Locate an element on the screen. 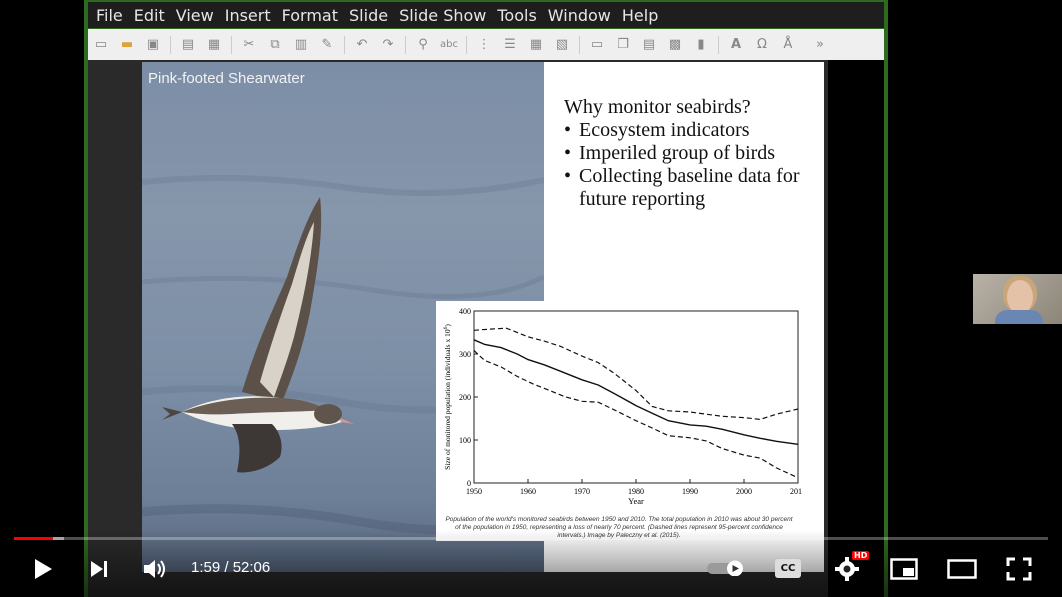  slide-icon: ▭ is located at coordinates (597, 45).